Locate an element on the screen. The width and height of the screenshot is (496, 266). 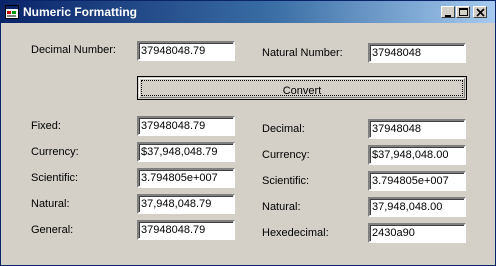
natural-label: Natural: is located at coordinates (50, 204).